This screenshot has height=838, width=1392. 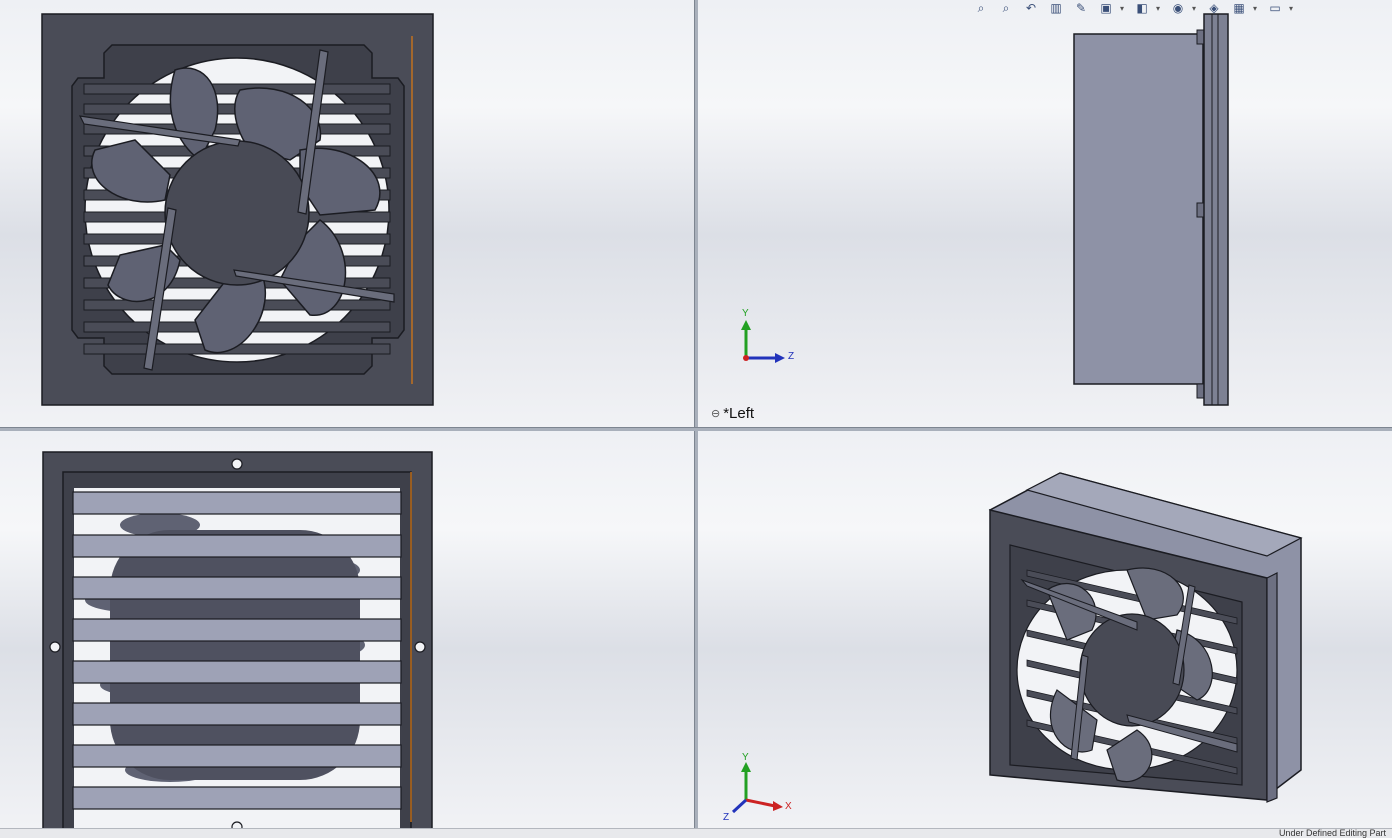 What do you see at coordinates (1106, 8) in the screenshot?
I see `view-orientation-icon: ▣` at bounding box center [1106, 8].